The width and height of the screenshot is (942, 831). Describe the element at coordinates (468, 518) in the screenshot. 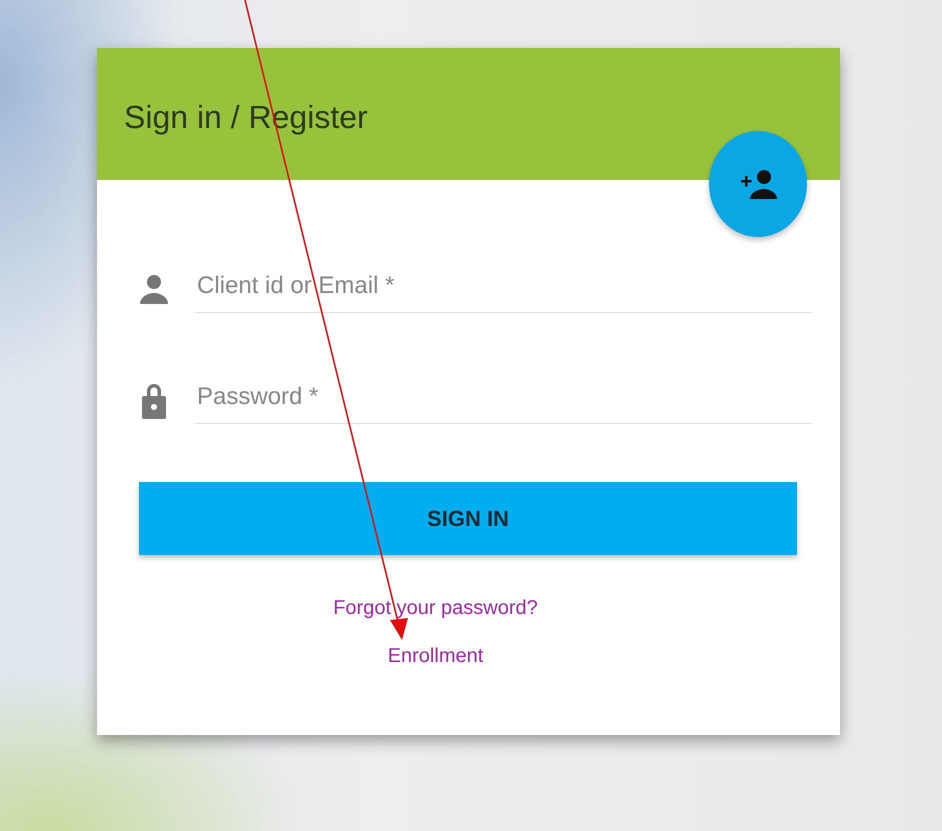

I see `sign-in-button: SIGN IN` at that location.